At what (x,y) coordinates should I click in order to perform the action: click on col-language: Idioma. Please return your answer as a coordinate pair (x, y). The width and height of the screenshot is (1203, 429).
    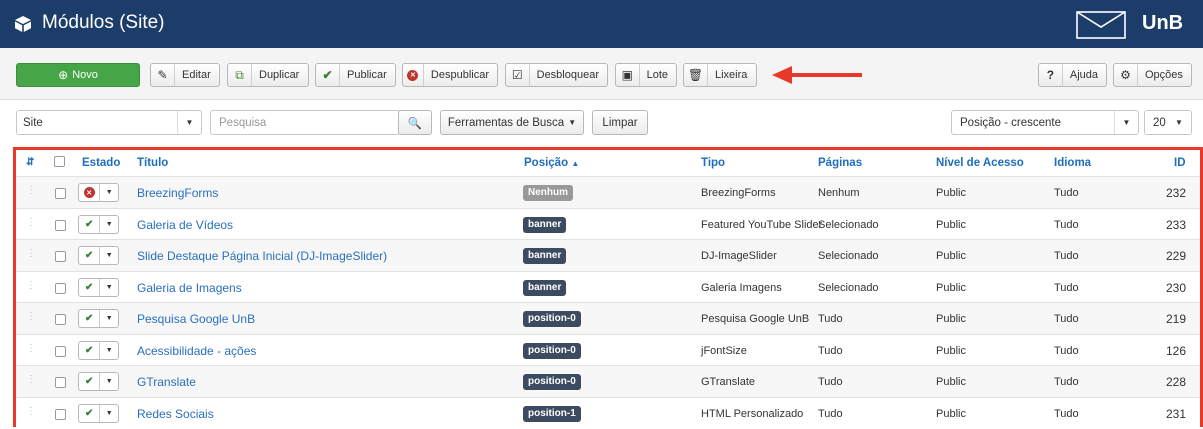
    Looking at the image, I should click on (1072, 163).